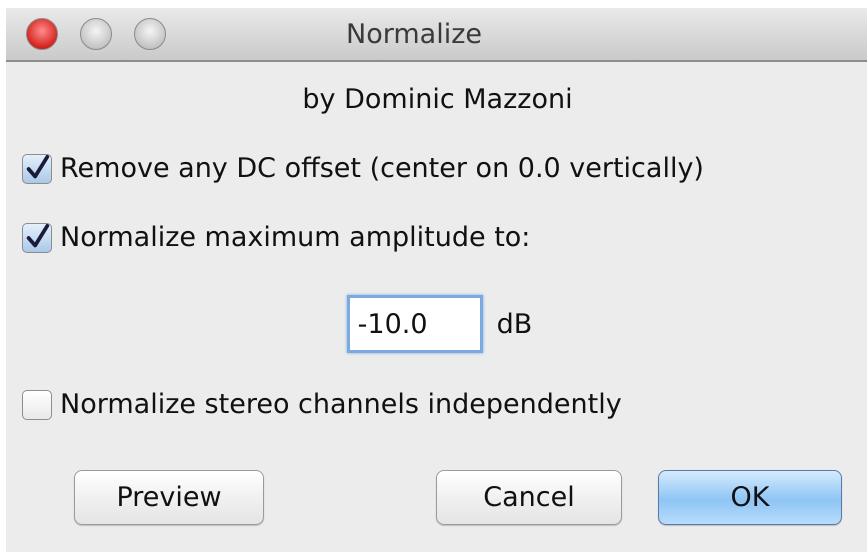  I want to click on minimize-button, so click(96, 34).